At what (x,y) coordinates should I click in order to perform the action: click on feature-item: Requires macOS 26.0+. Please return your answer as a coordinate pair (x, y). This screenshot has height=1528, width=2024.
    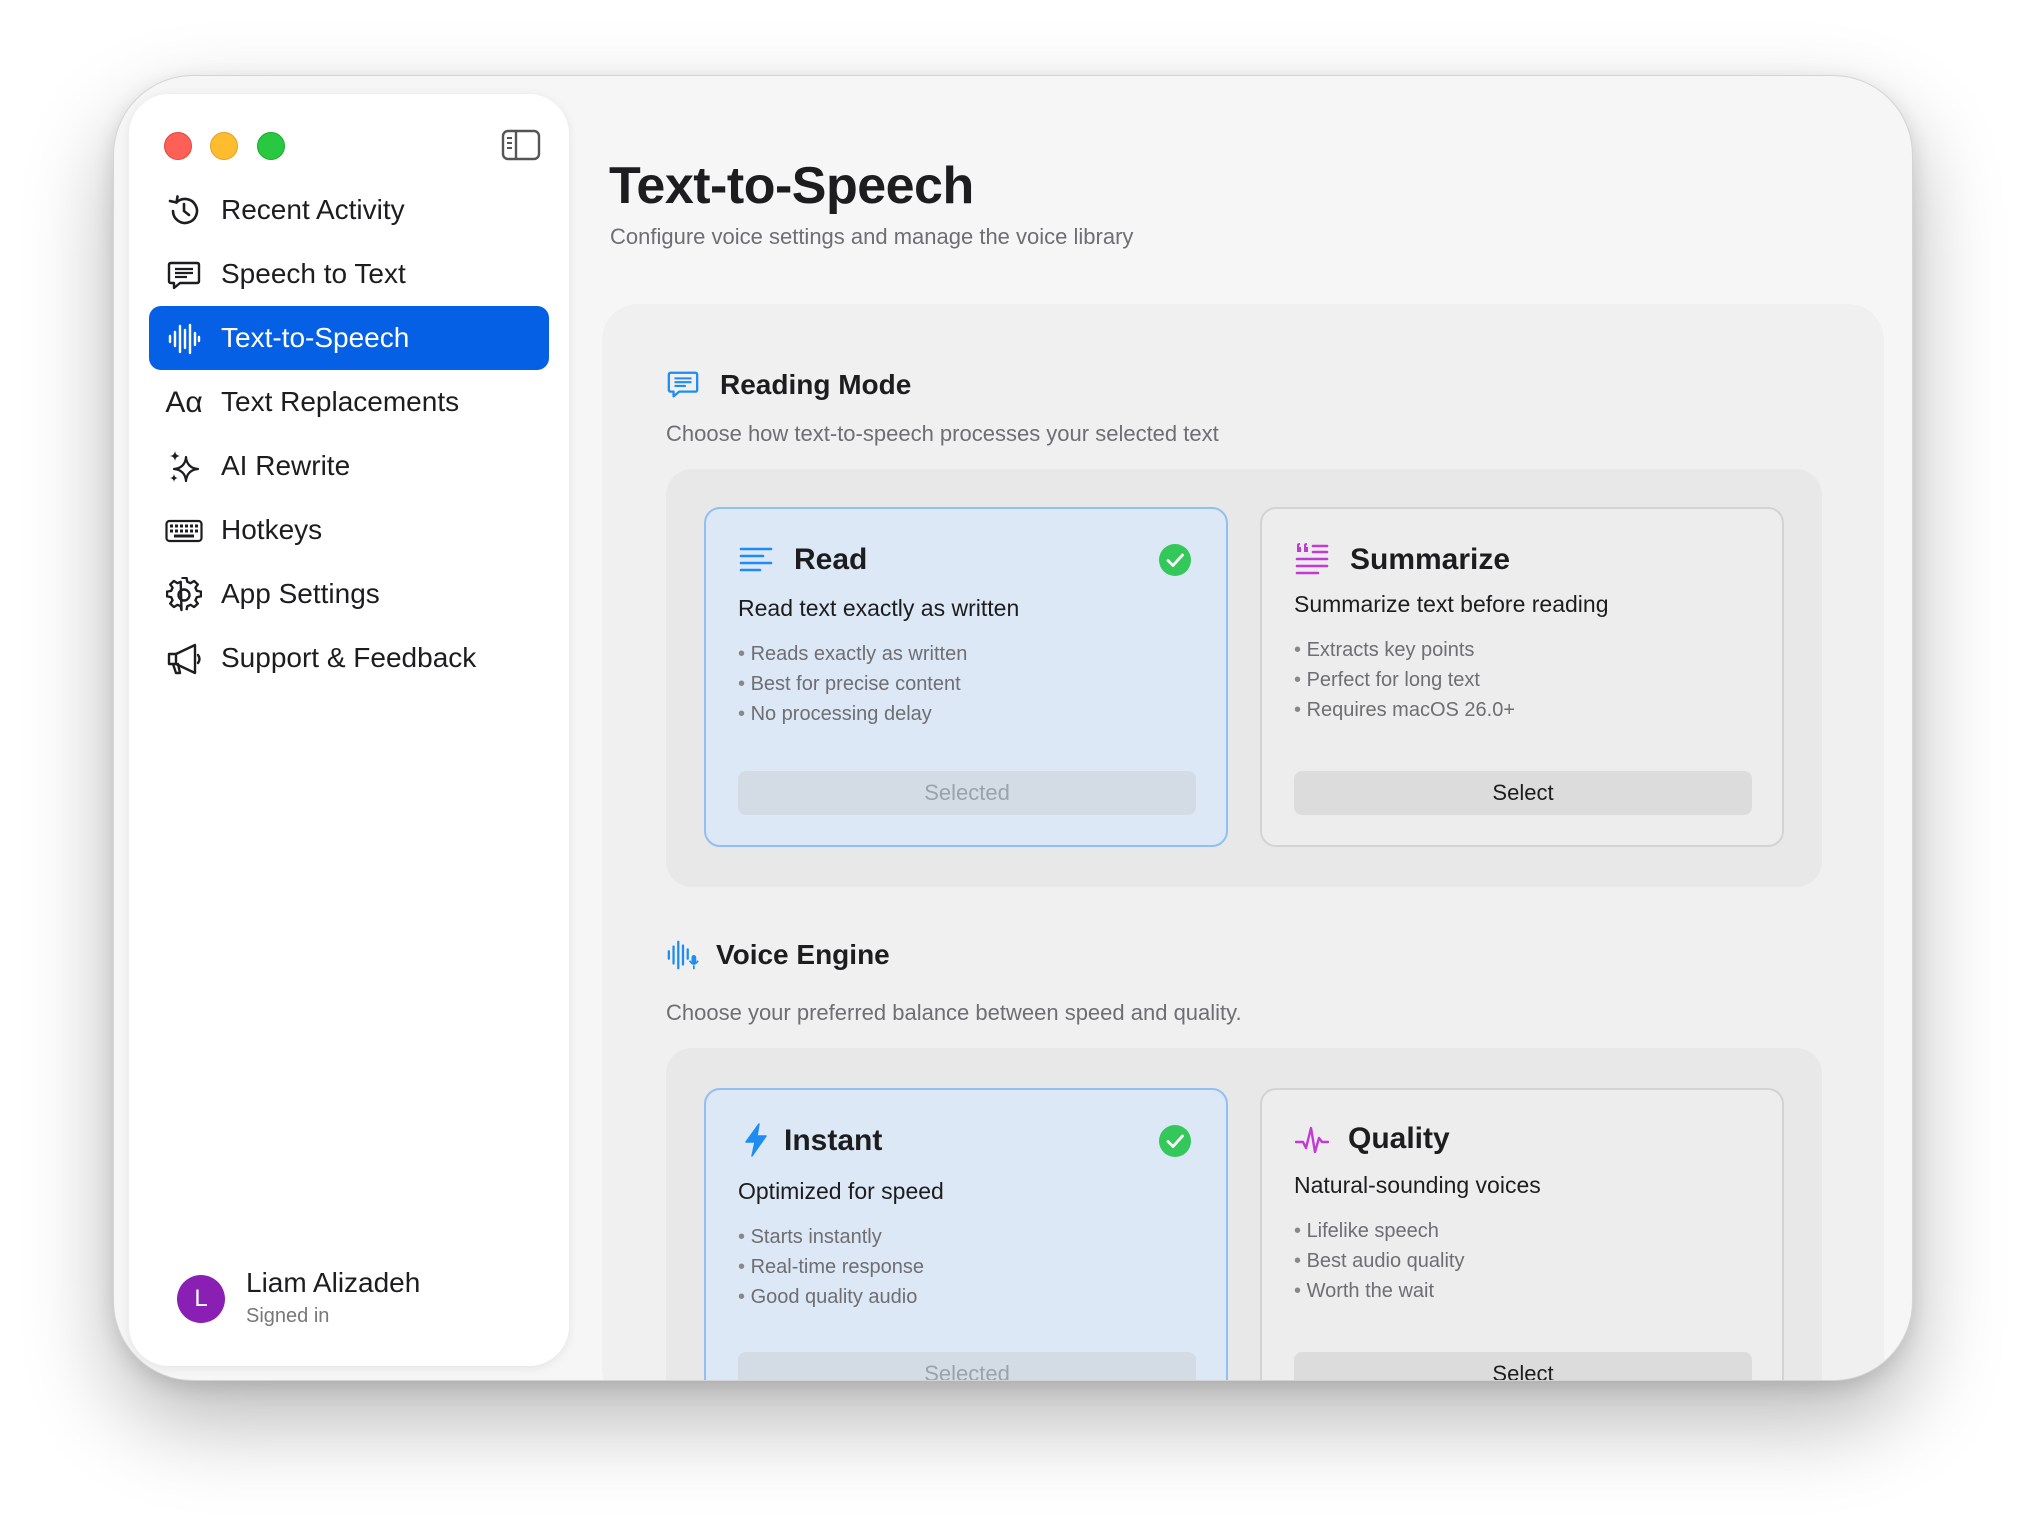
    Looking at the image, I should click on (1404, 710).